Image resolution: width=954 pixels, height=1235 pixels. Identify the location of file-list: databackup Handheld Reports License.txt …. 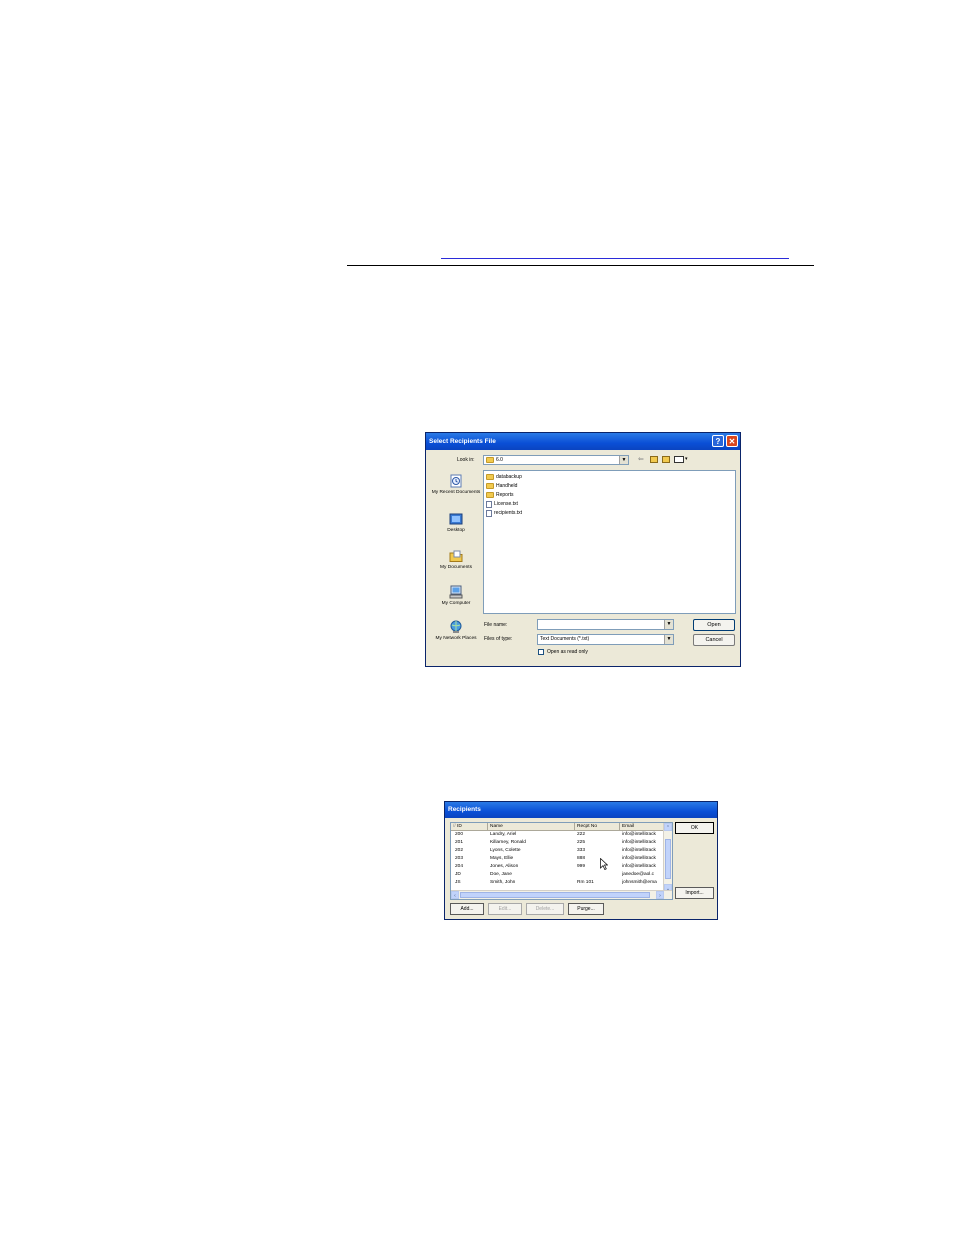
(609, 542).